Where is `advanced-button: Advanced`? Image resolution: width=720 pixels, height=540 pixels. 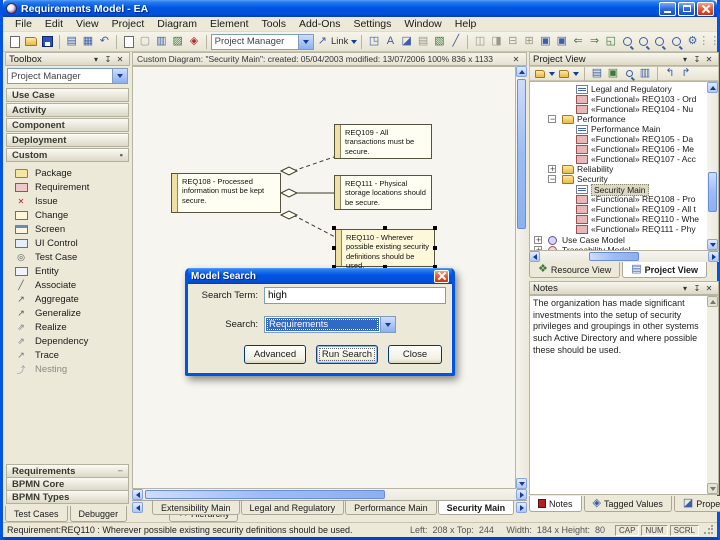
advanced-button: Advanced is located at coordinates (275, 354).